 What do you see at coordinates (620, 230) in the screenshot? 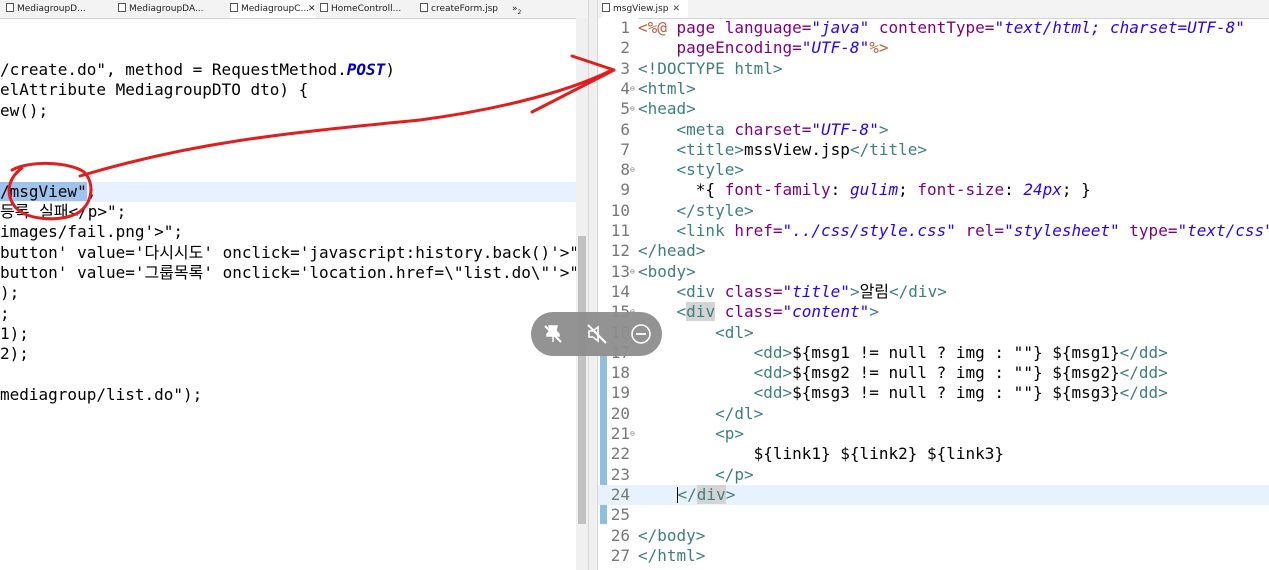
I see `line-number: 11` at bounding box center [620, 230].